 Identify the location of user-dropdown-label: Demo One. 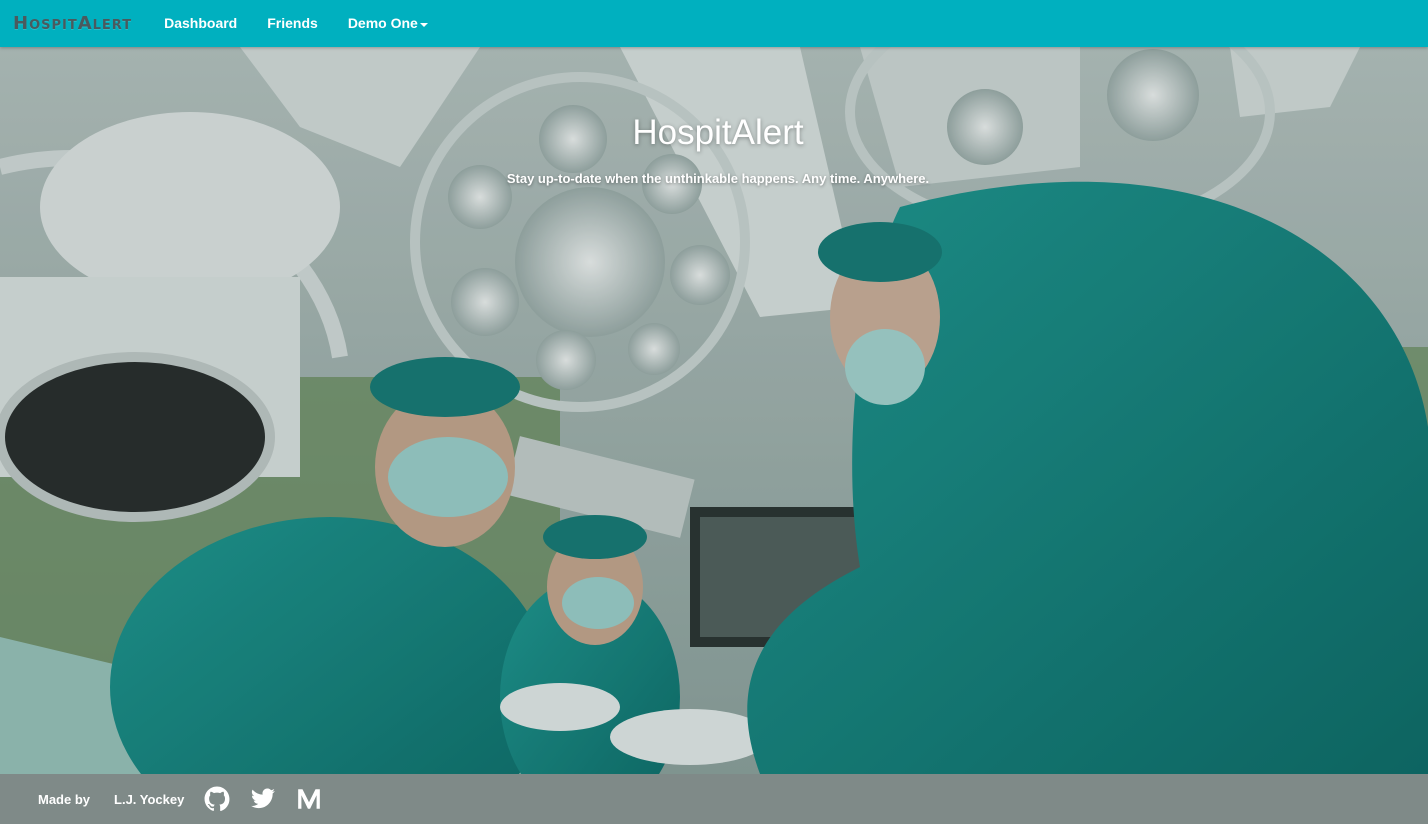
(382, 23).